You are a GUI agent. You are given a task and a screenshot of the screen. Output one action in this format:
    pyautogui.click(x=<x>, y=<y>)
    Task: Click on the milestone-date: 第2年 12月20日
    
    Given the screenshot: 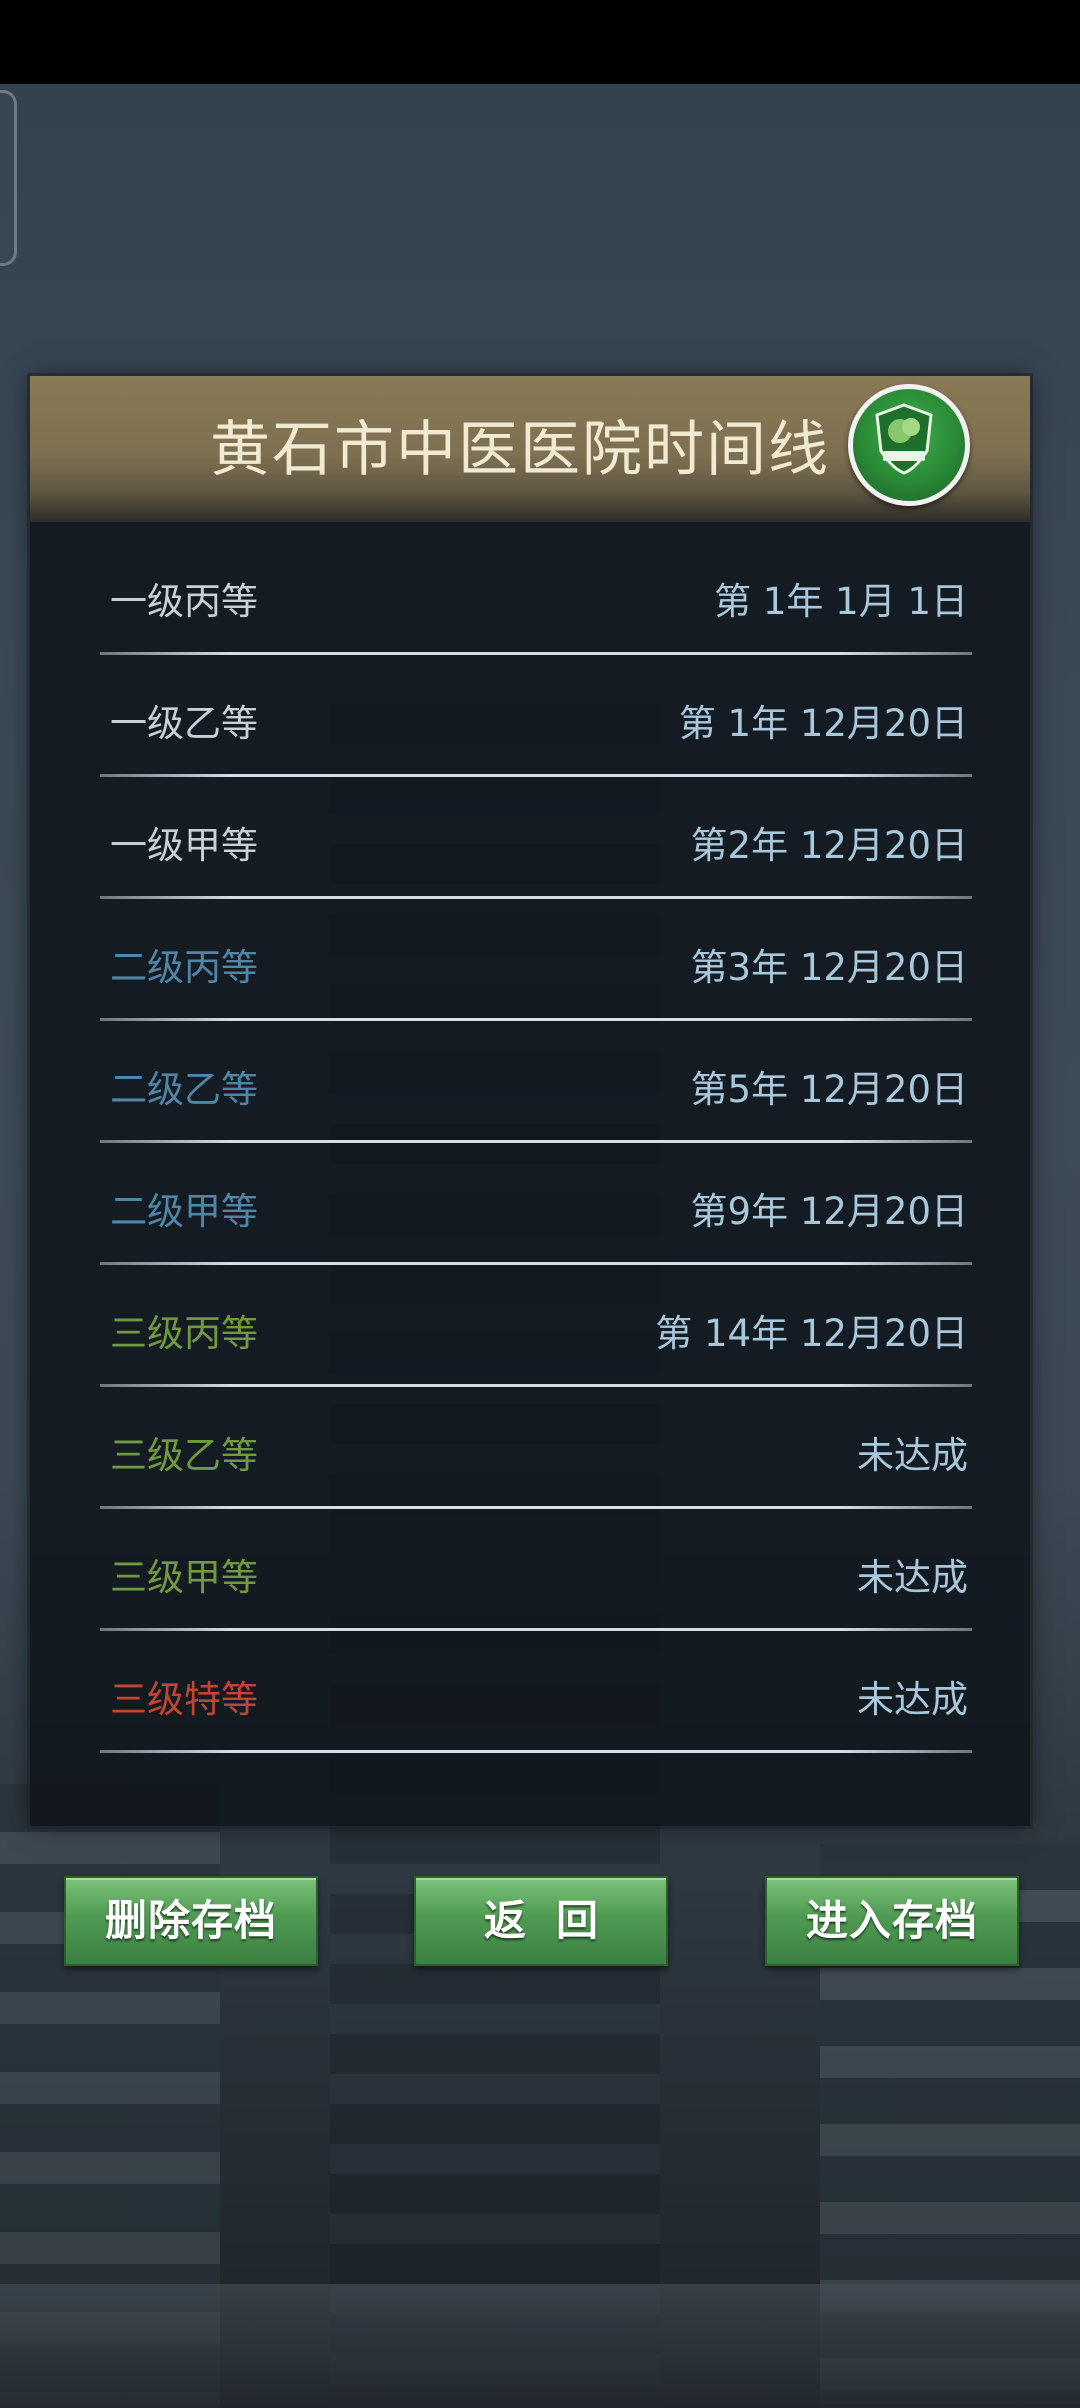 What is the action you would take?
    pyautogui.click(x=829, y=845)
    